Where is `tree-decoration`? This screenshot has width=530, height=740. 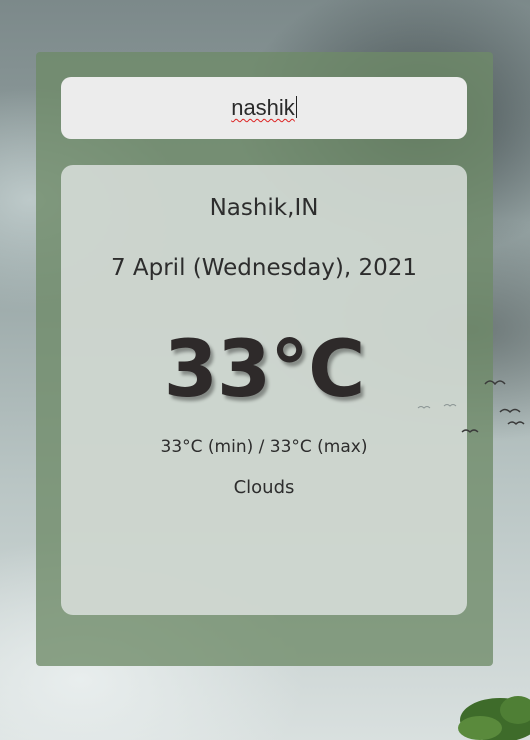
tree-decoration is located at coordinates (494, 718).